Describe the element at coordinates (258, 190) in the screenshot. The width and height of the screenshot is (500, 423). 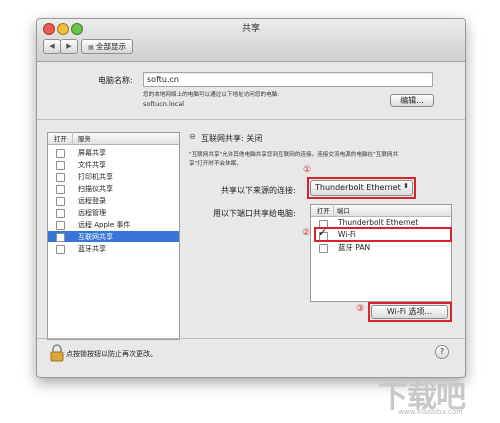
I see `share-from-label: 共享以下来源的连接:` at that location.